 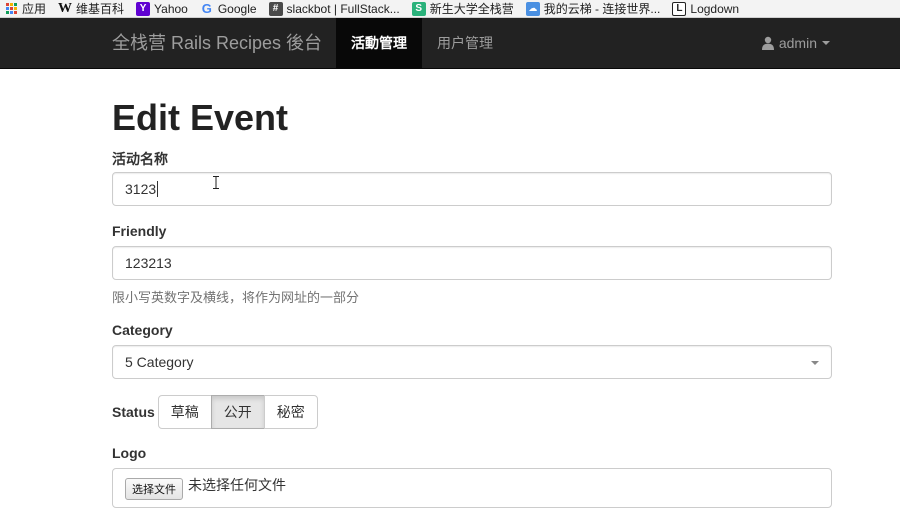 I want to click on user-menu: admin, so click(x=795, y=43).